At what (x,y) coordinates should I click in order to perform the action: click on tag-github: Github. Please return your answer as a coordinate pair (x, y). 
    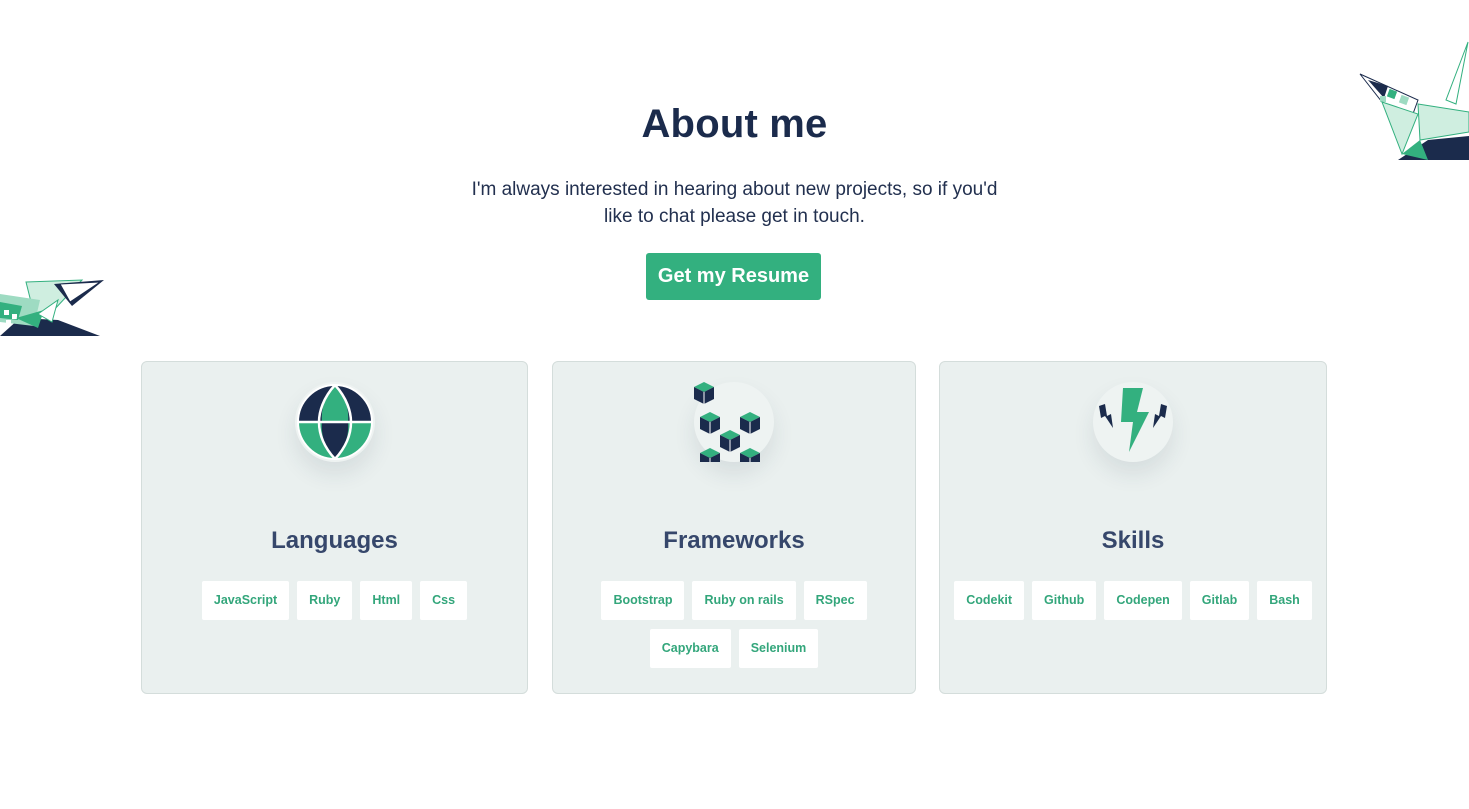
    Looking at the image, I should click on (1064, 600).